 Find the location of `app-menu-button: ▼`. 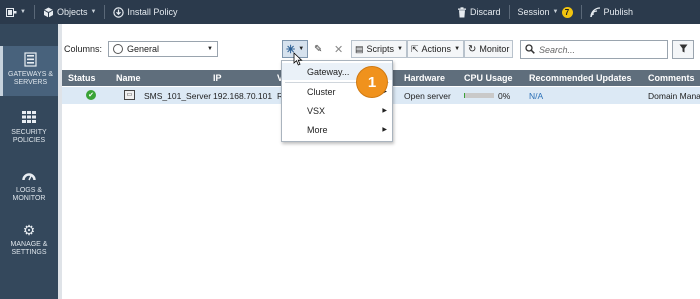

app-menu-button: ▼ is located at coordinates (16, 12).